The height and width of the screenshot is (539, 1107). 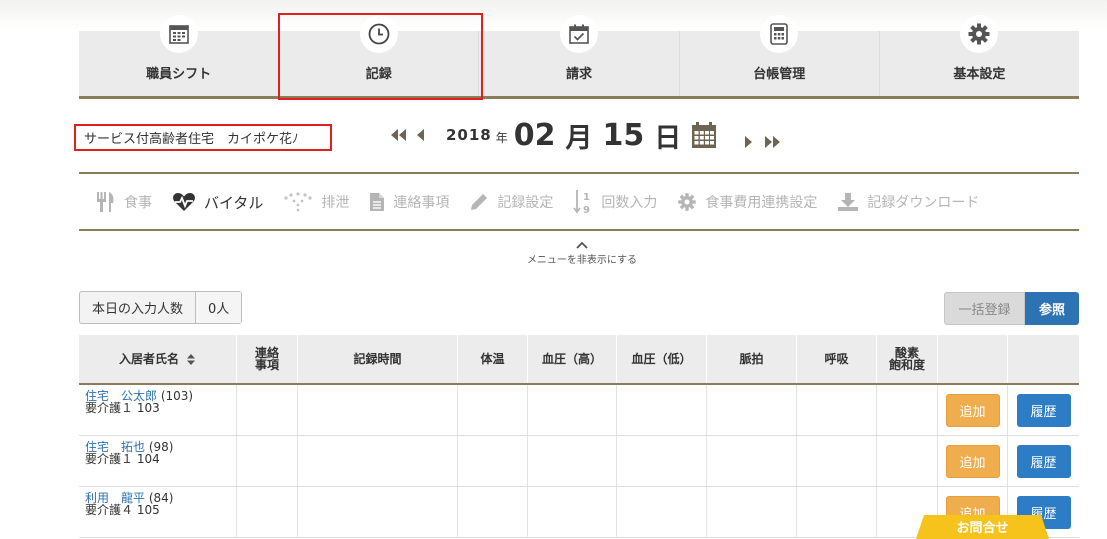 I want to click on prev-month-button, so click(x=399, y=135).